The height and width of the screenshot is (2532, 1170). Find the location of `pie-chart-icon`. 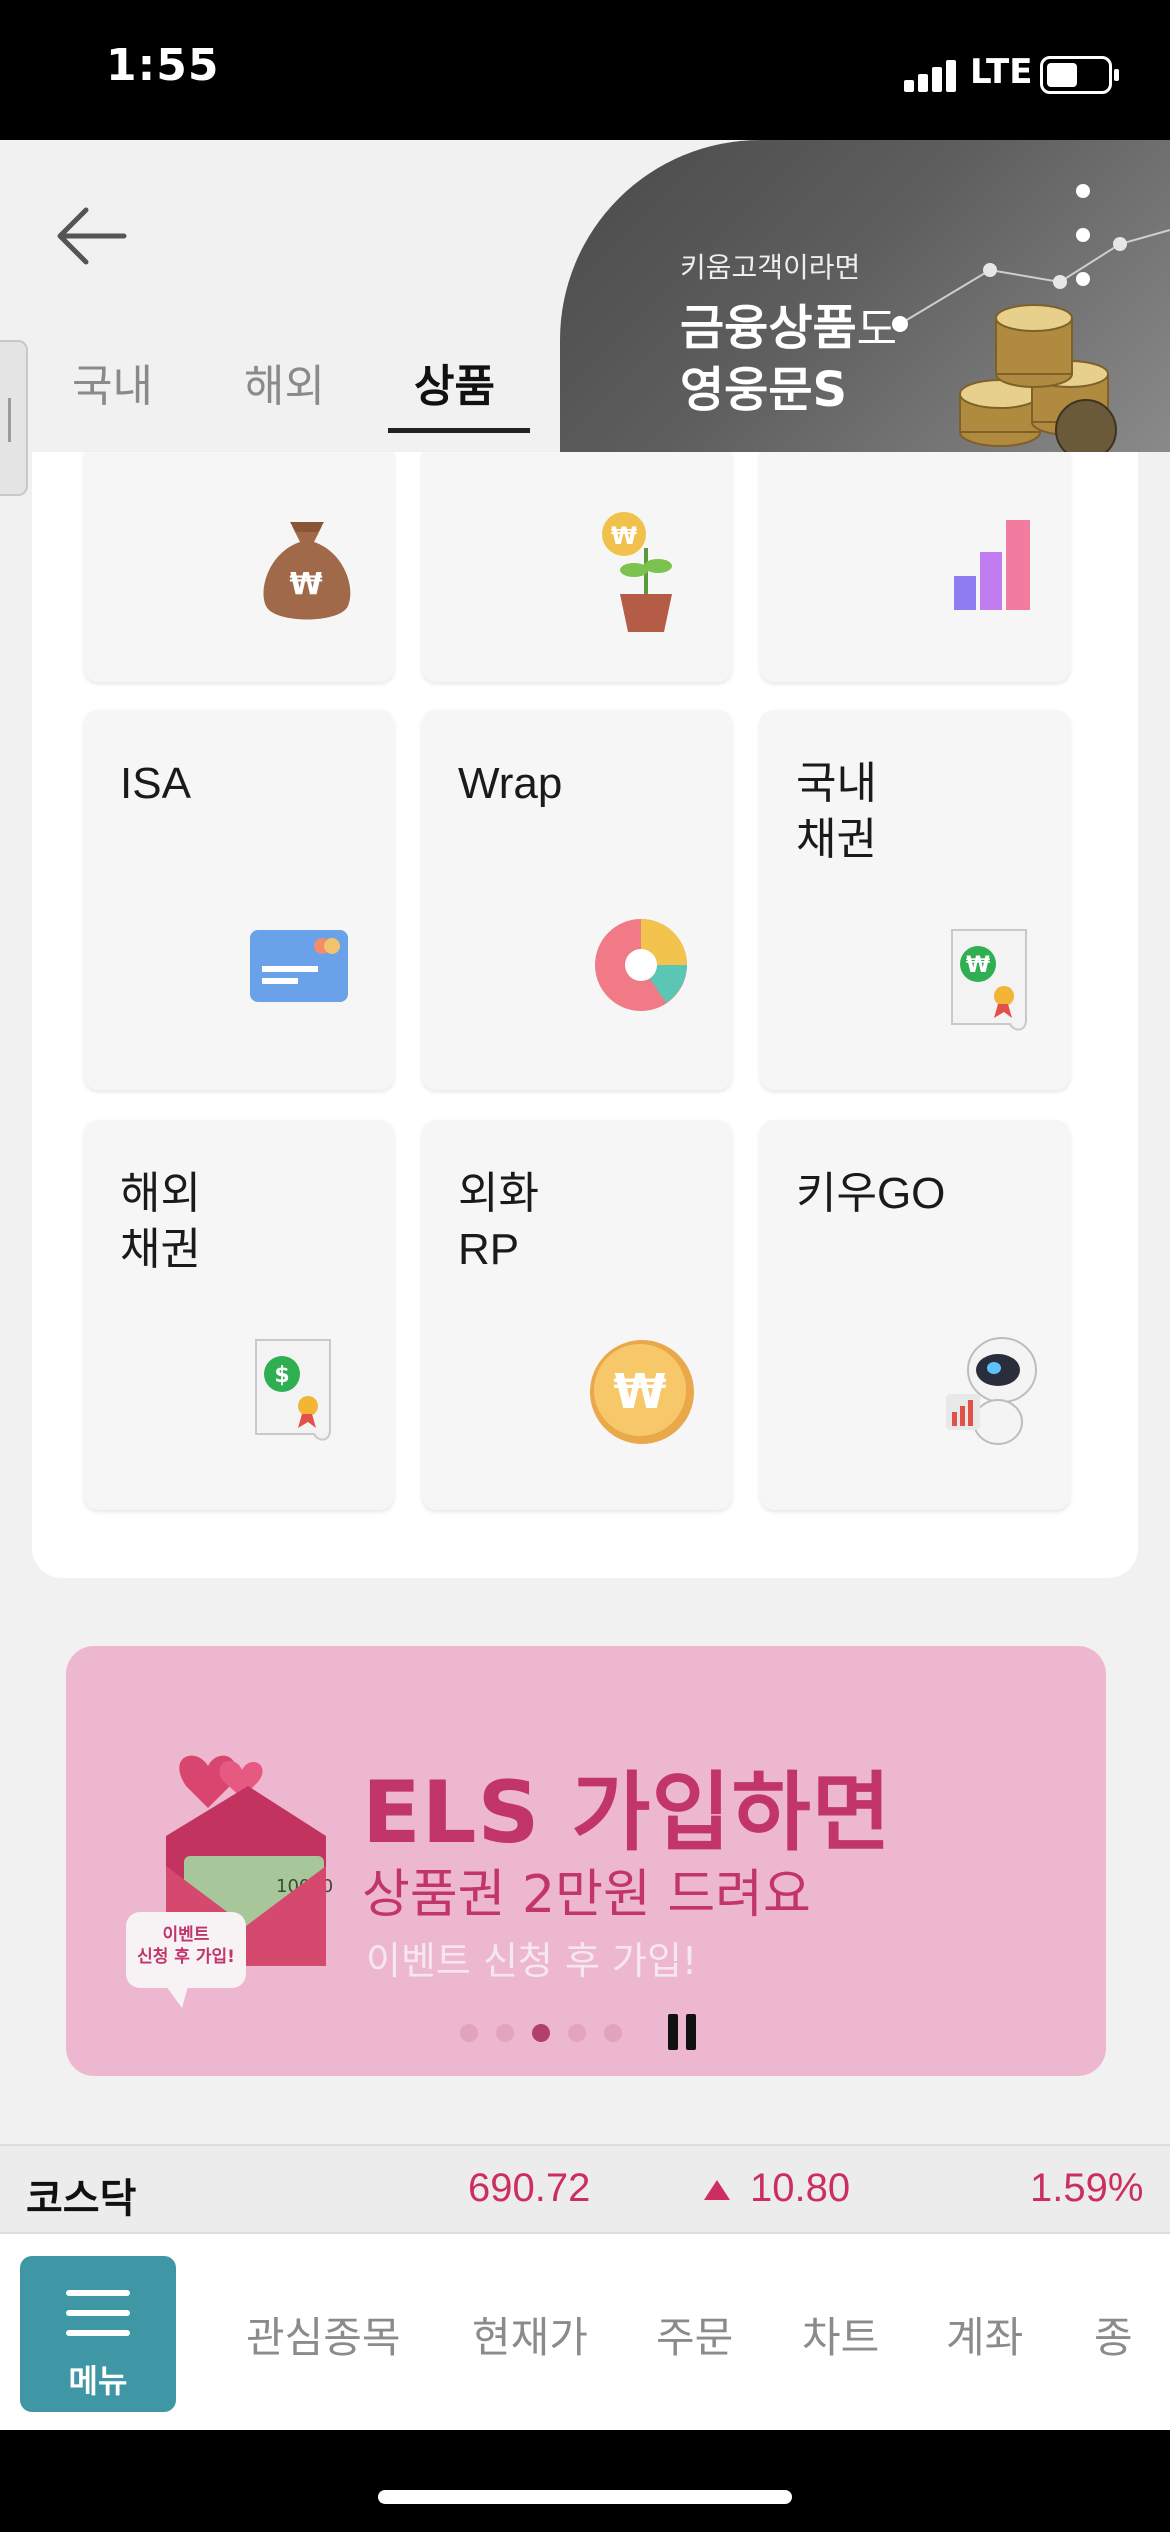

pie-chart-icon is located at coordinates (641, 965).